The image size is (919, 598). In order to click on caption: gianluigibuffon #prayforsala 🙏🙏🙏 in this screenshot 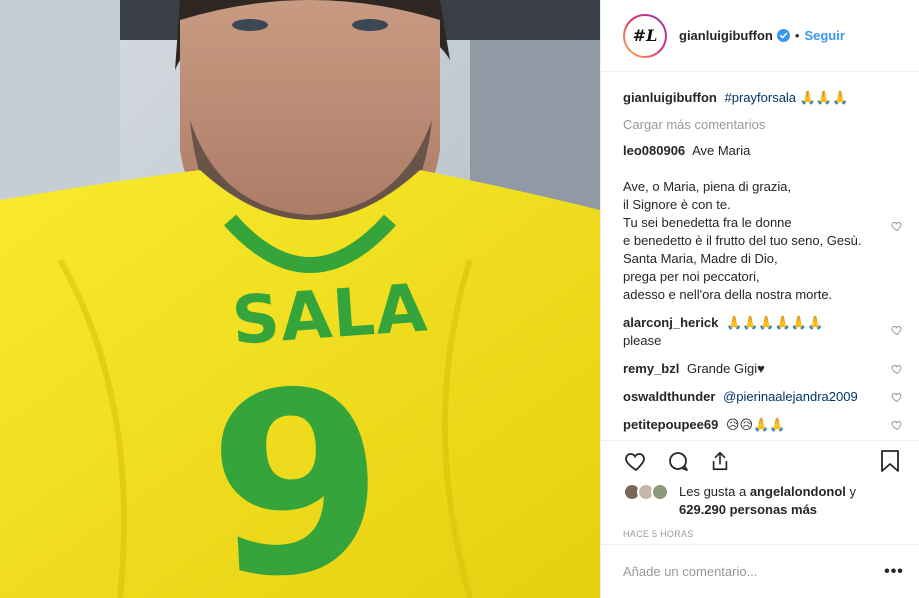, I will do `click(763, 98)`.